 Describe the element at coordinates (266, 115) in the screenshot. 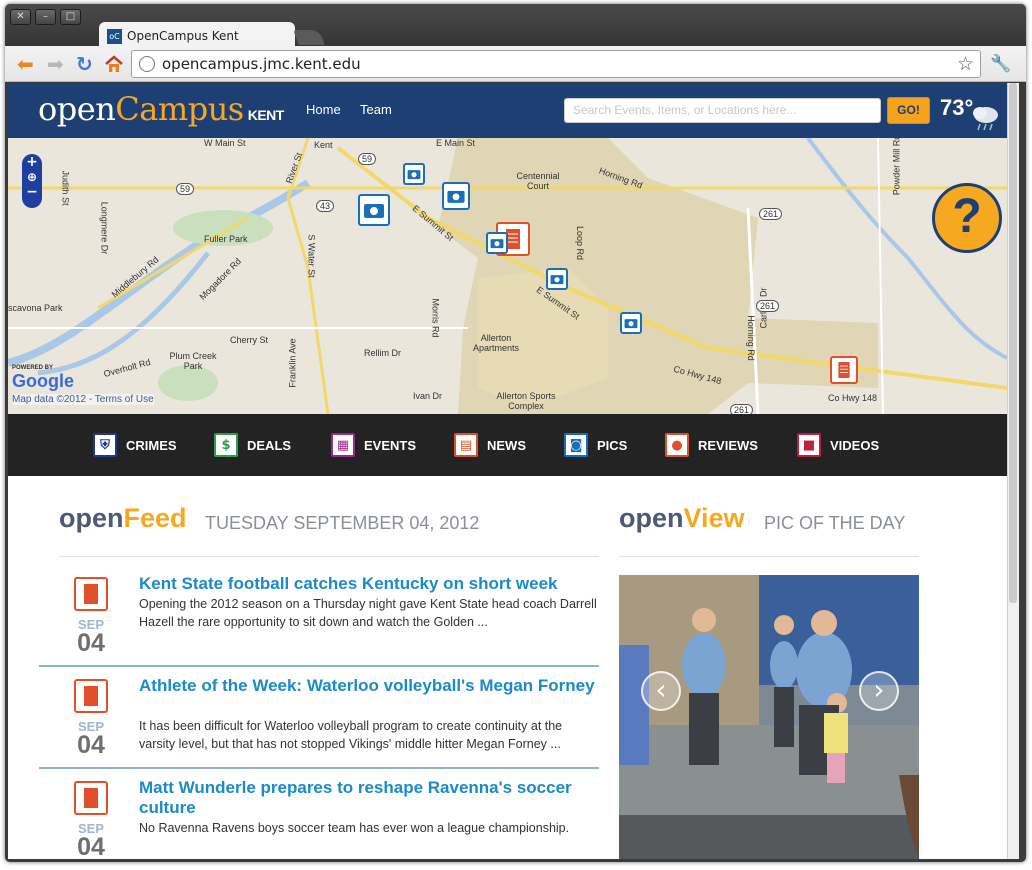

I see `logo-kent: KENT` at that location.